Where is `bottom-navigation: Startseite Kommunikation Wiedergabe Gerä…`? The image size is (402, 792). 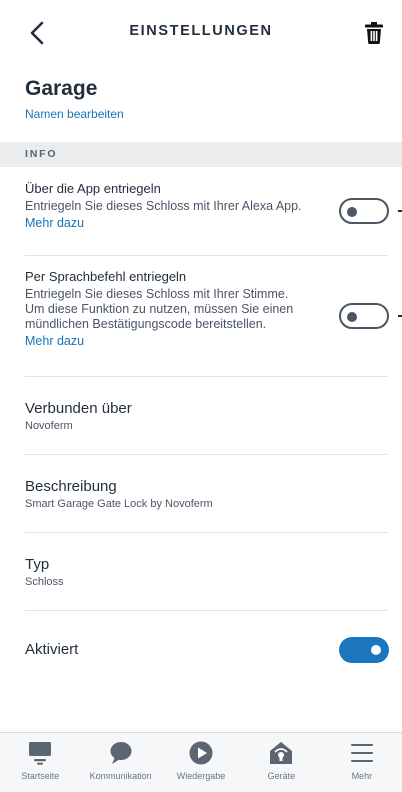
bottom-navigation: Startseite Kommunikation Wiedergabe Gerä… is located at coordinates (201, 762).